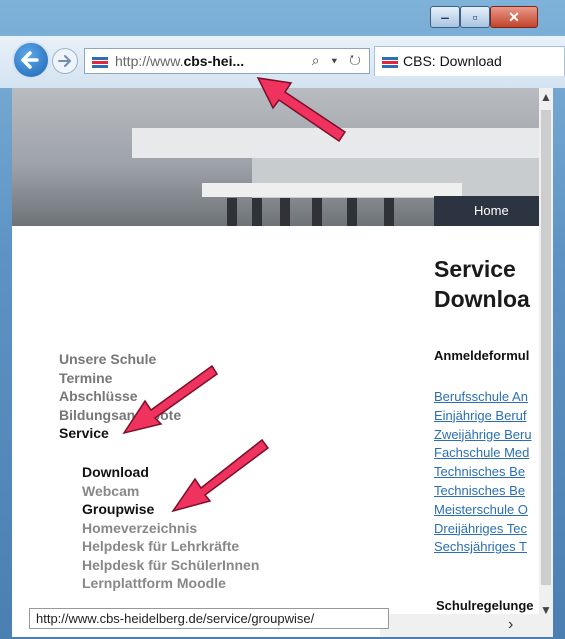 This screenshot has width=565, height=639. What do you see at coordinates (475, 269) in the screenshot?
I see `page-title-line1: Service` at bounding box center [475, 269].